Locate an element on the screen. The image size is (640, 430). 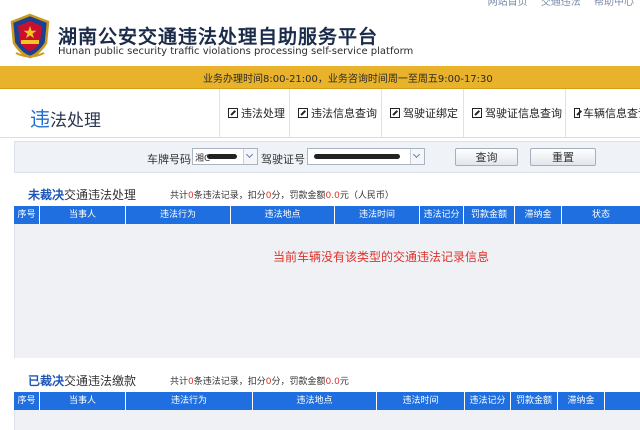
plate-label: 车牌号码 is located at coordinates (169, 159).